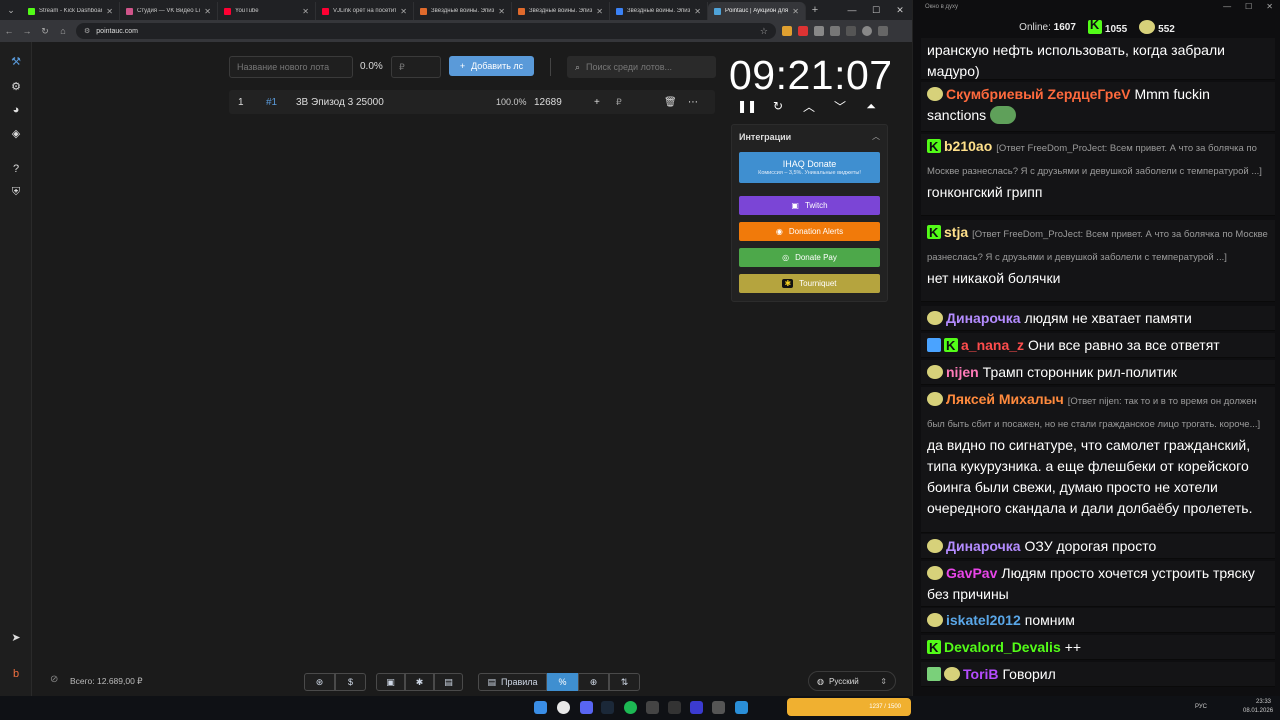  Describe the element at coordinates (852, 681) in the screenshot. I see `language-select: ◍ Русский ⇕` at that location.